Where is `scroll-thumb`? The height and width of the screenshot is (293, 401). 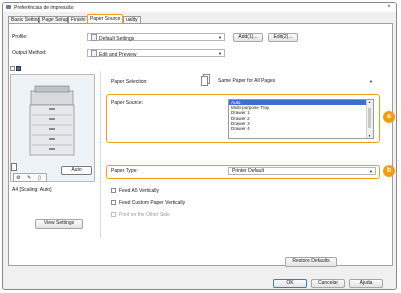 scroll-thumb is located at coordinates (369, 118).